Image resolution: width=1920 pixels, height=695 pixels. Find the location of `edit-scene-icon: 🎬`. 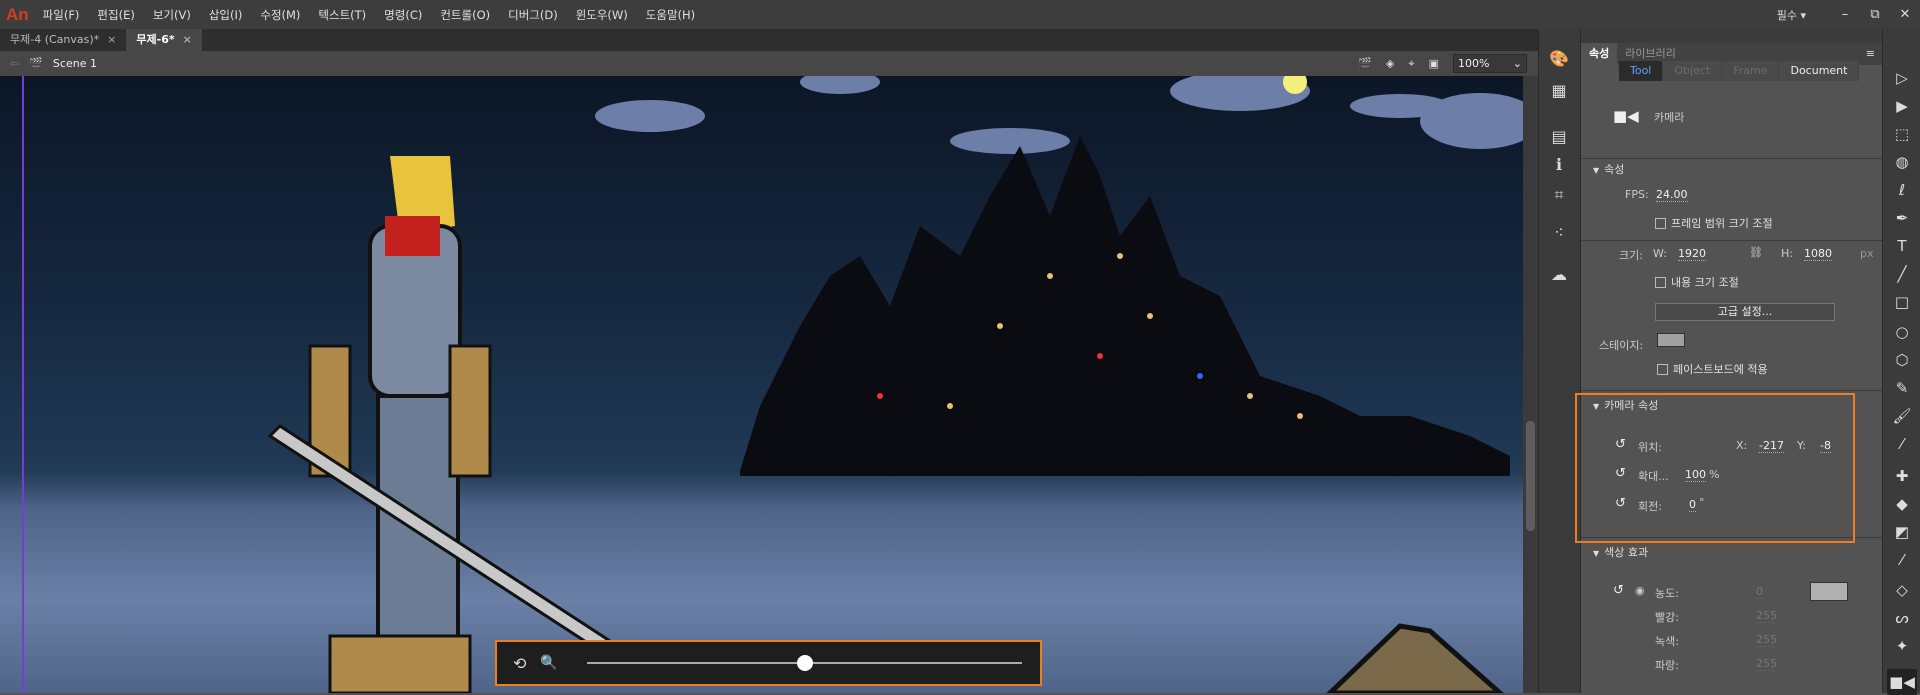

edit-scene-icon: 🎬 is located at coordinates (1365, 63).